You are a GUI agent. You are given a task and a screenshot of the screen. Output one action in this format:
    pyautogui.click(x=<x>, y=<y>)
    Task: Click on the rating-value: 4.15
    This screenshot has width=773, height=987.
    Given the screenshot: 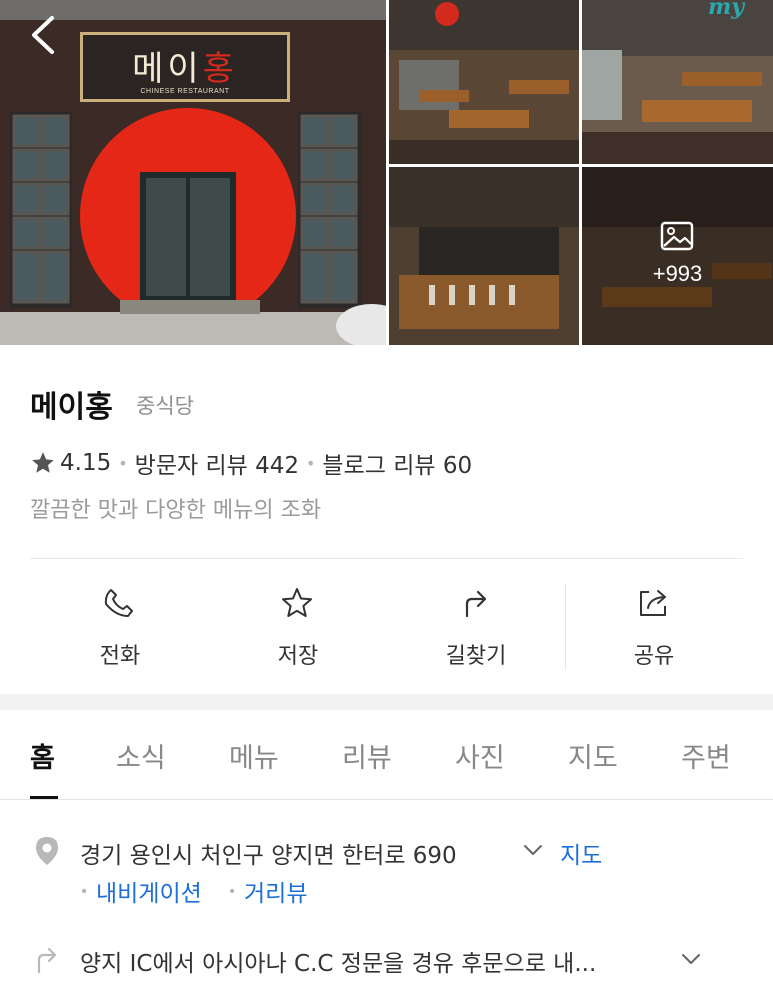 What is the action you would take?
    pyautogui.click(x=86, y=463)
    